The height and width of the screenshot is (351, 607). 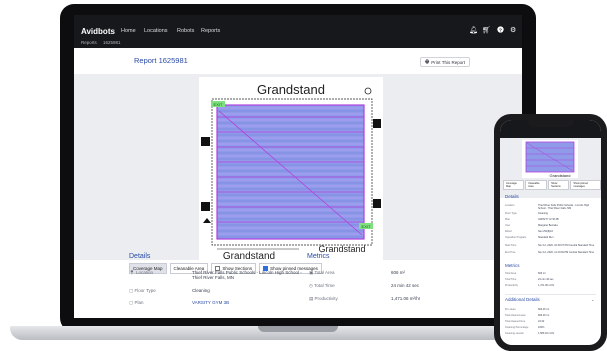 I want to click on phone-detail-label: Plan, so click(x=508, y=219).